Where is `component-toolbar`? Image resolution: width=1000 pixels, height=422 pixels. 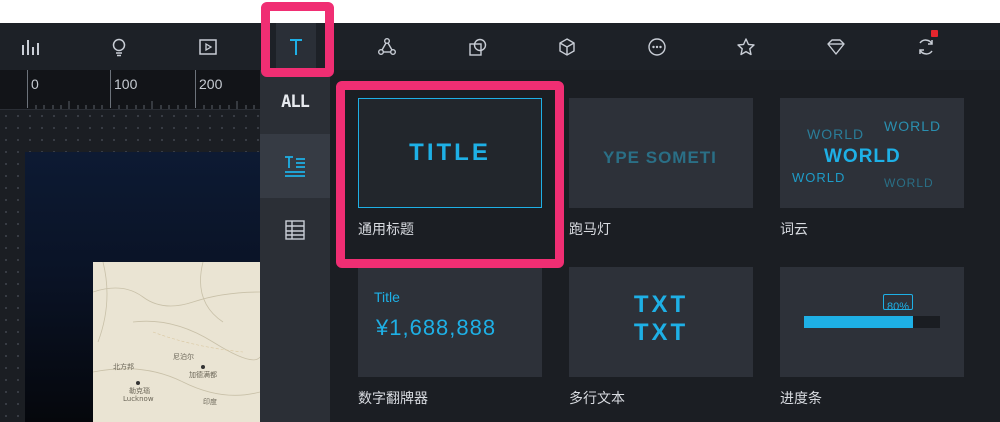
component-toolbar is located at coordinates (500, 46).